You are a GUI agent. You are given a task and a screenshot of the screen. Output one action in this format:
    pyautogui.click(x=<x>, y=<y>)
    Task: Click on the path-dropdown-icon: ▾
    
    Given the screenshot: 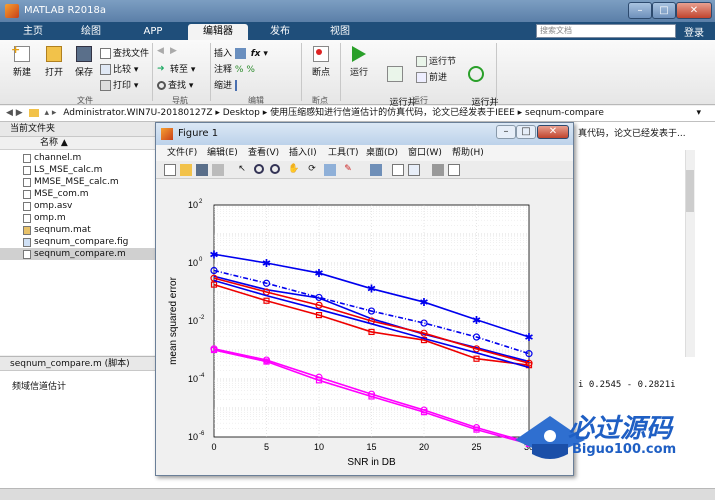 What is the action you would take?
    pyautogui.click(x=698, y=113)
    